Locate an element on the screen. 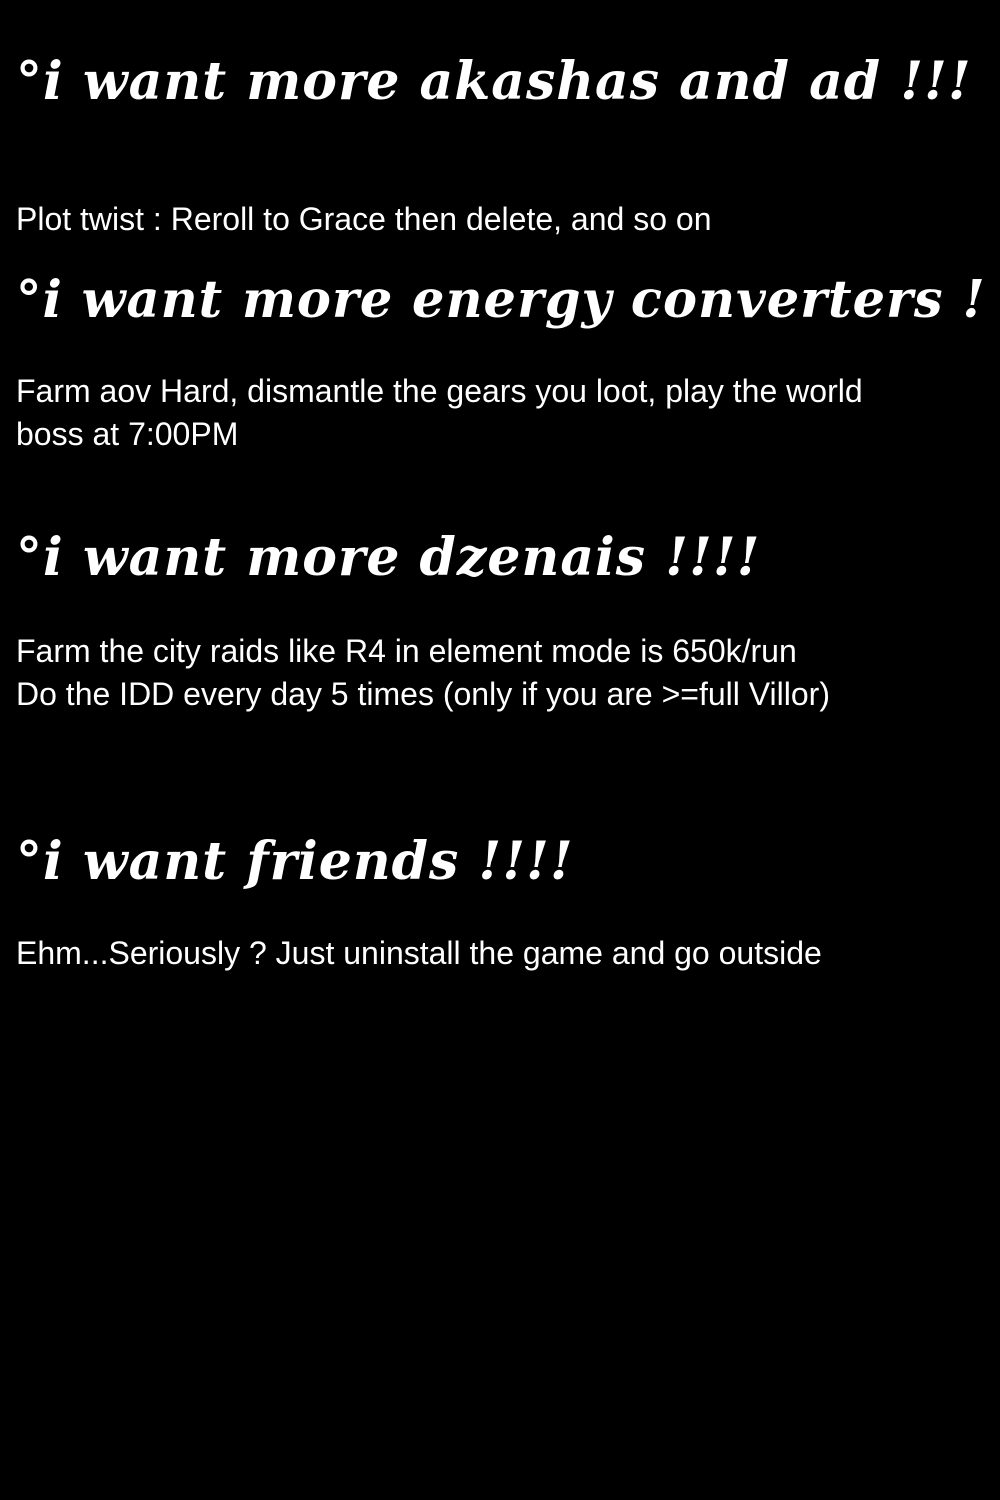  section-heading-energy-converters: °i want more energy converters ! is located at coordinates (501, 300).